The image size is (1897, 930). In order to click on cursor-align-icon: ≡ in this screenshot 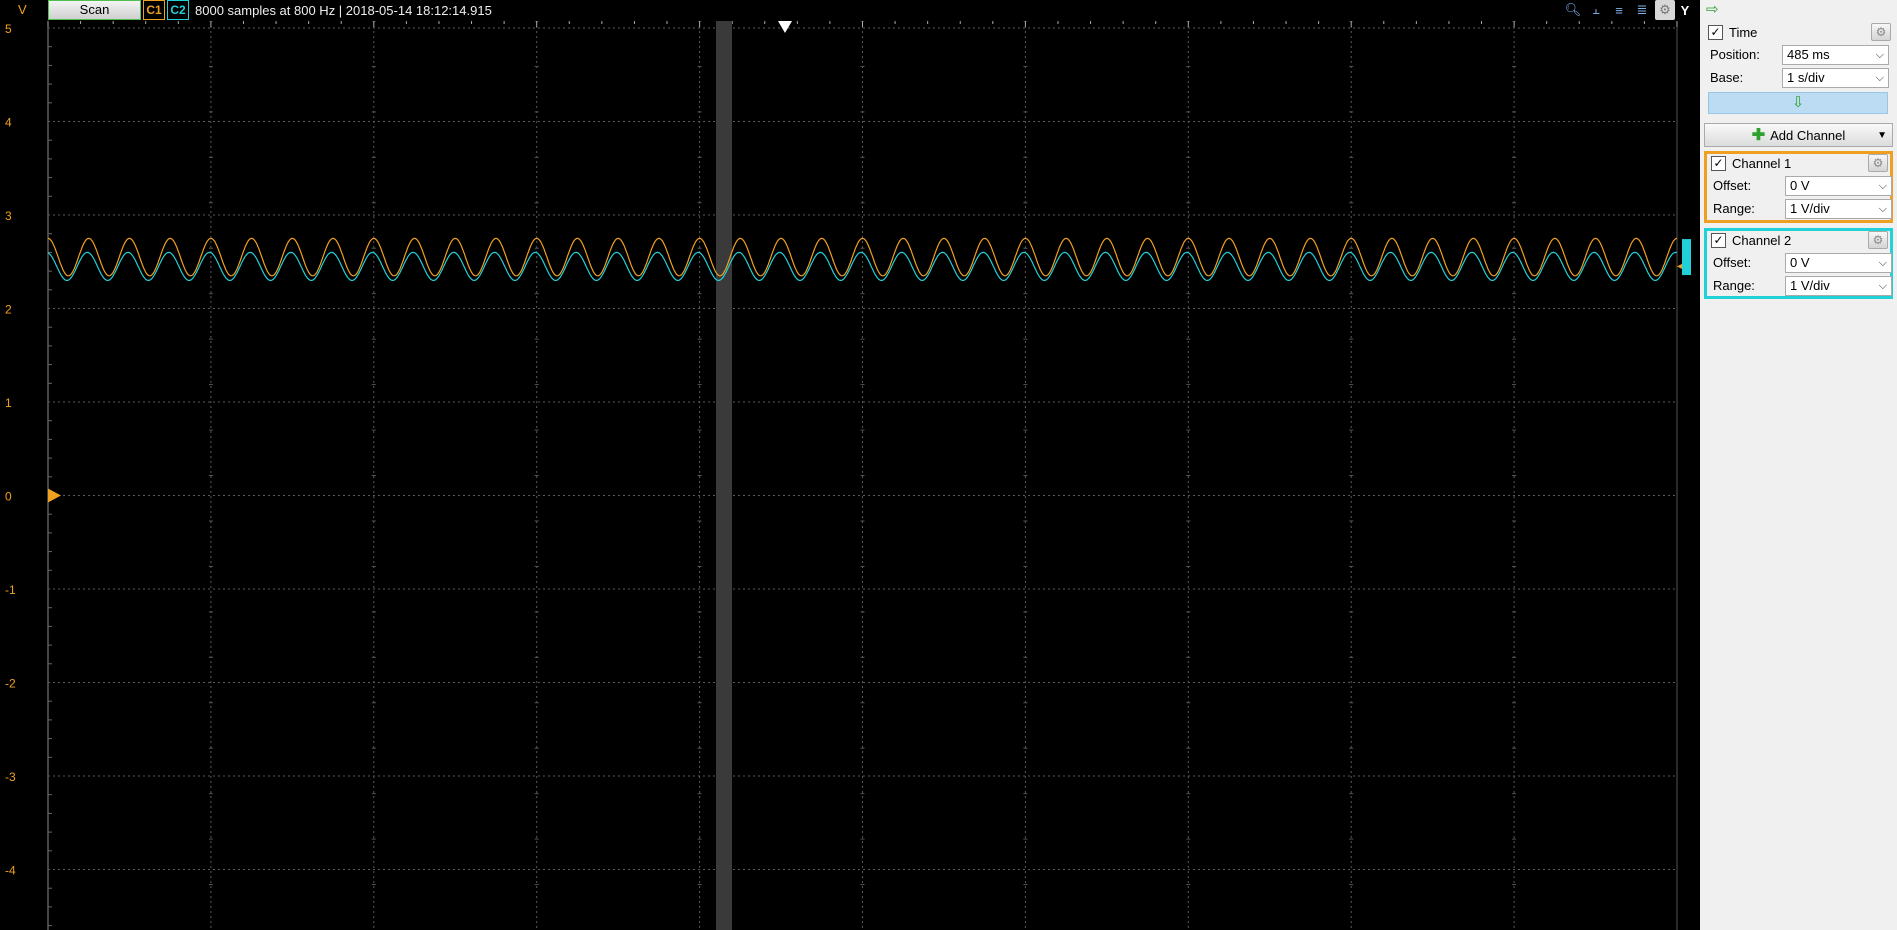, I will do `click(1619, 10)`.